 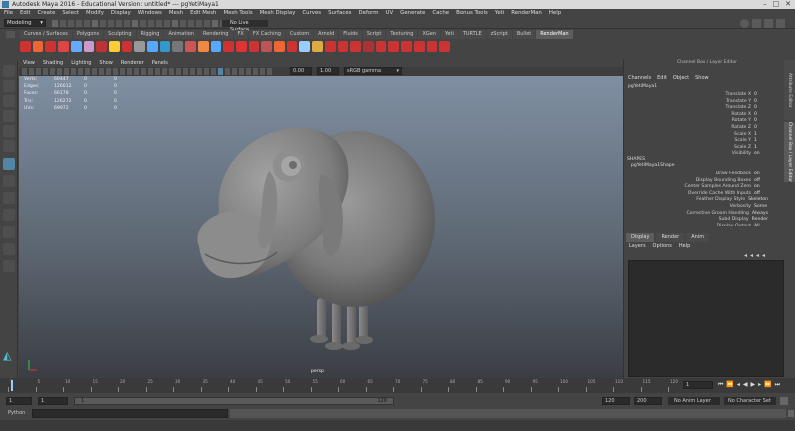 What do you see at coordinates (760, 220) in the screenshot?
I see `attr-value: Render` at bounding box center [760, 220].